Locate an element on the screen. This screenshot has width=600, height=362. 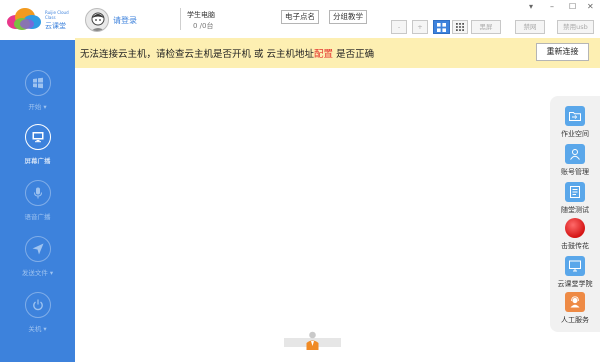
black-screen-button: 黑屏 is located at coordinates (486, 27).